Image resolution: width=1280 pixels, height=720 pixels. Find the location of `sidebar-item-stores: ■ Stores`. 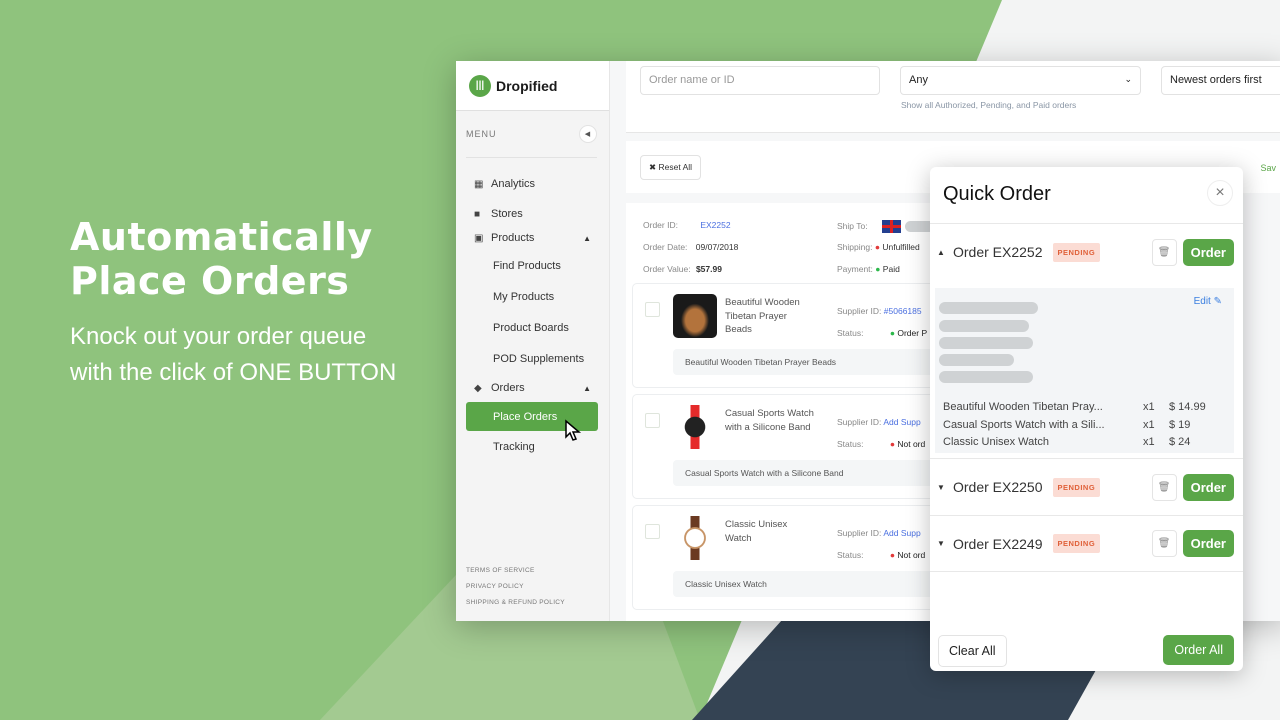

sidebar-item-stores: ■ Stores is located at coordinates (532, 214).